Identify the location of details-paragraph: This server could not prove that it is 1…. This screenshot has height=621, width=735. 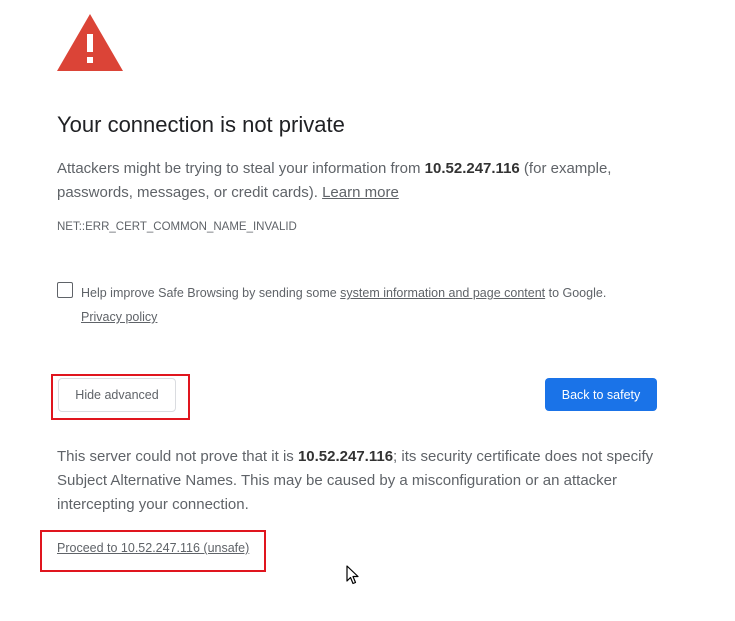
(367, 481).